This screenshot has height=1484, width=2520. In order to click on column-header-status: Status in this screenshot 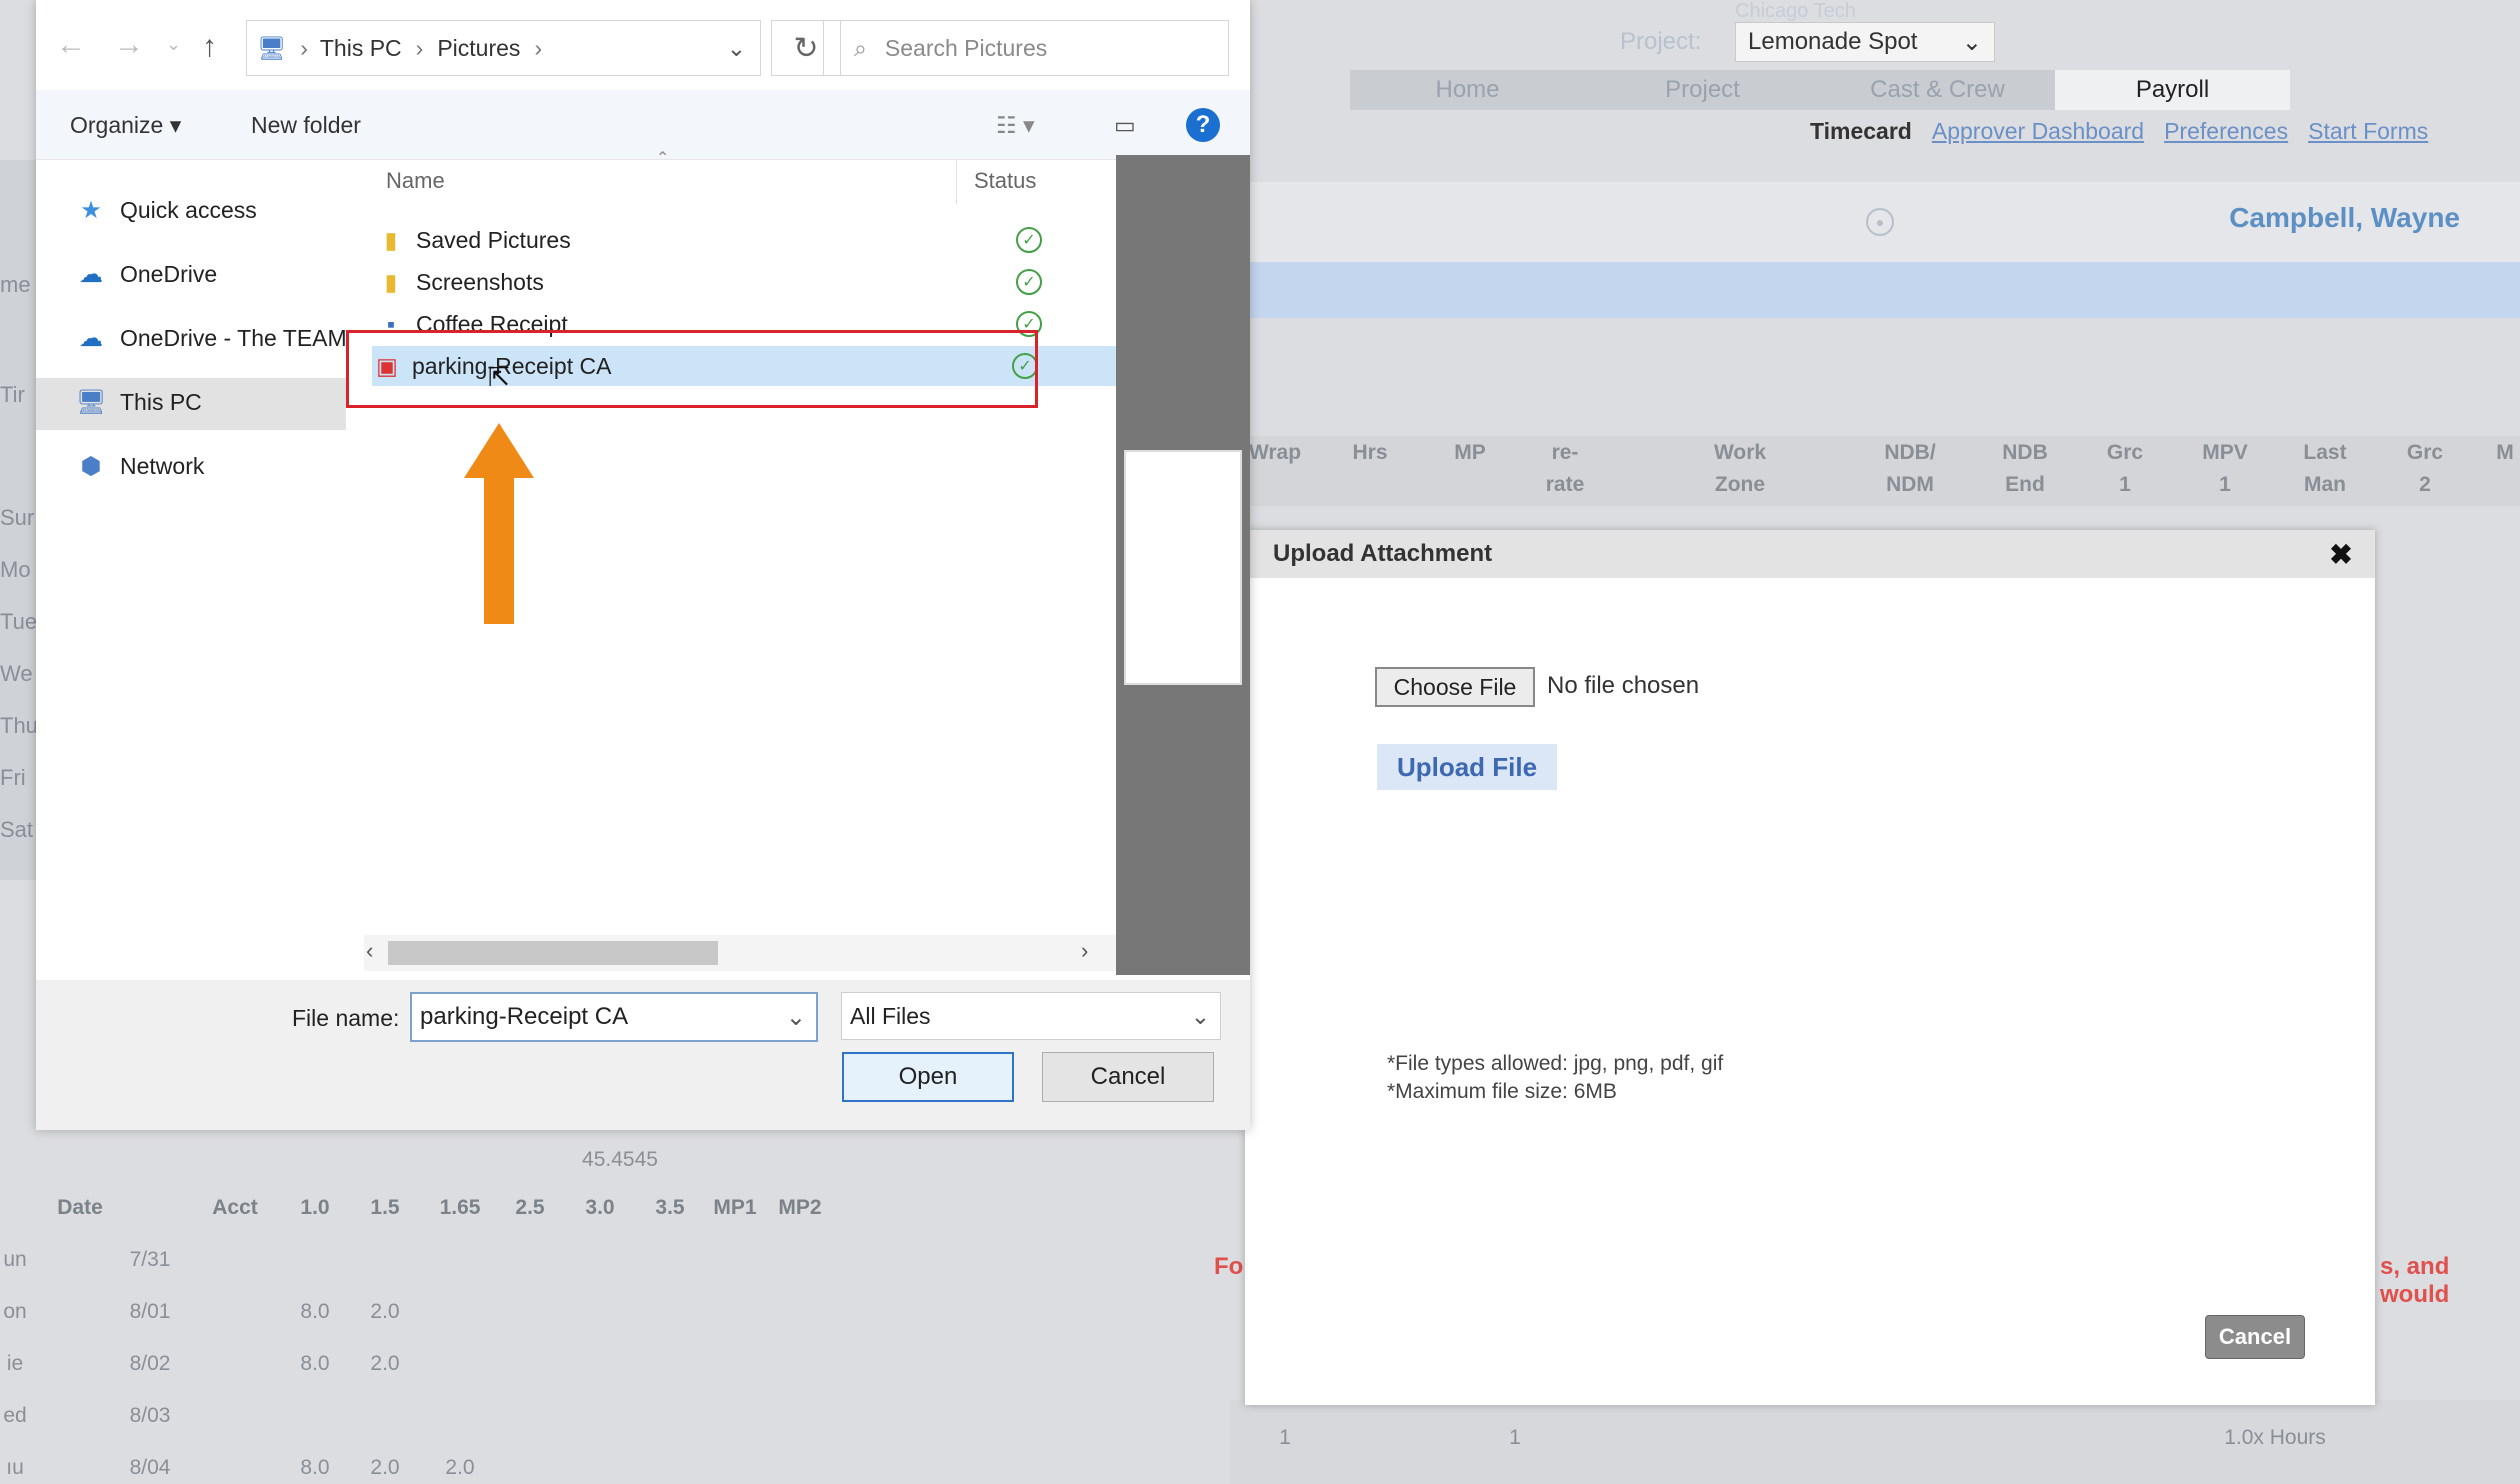, I will do `click(1005, 181)`.